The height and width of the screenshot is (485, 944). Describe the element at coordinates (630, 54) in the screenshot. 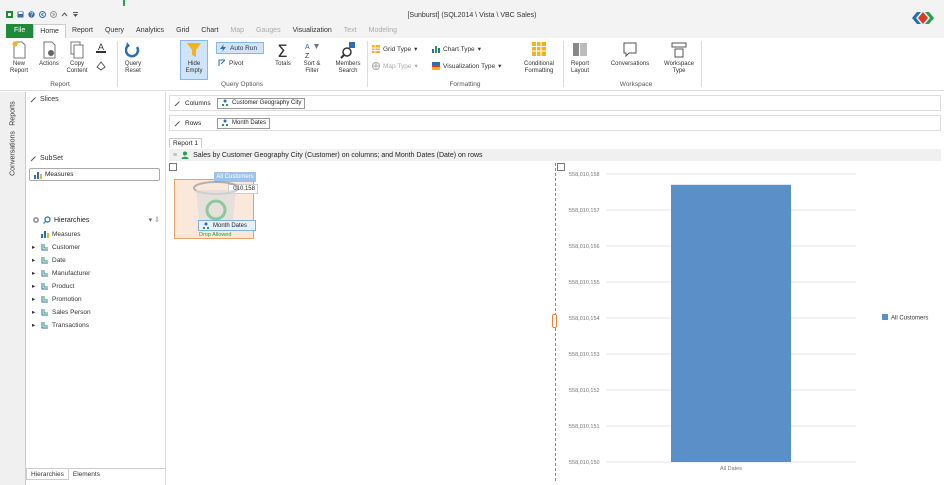

I see `conversations-button: Conversations` at that location.